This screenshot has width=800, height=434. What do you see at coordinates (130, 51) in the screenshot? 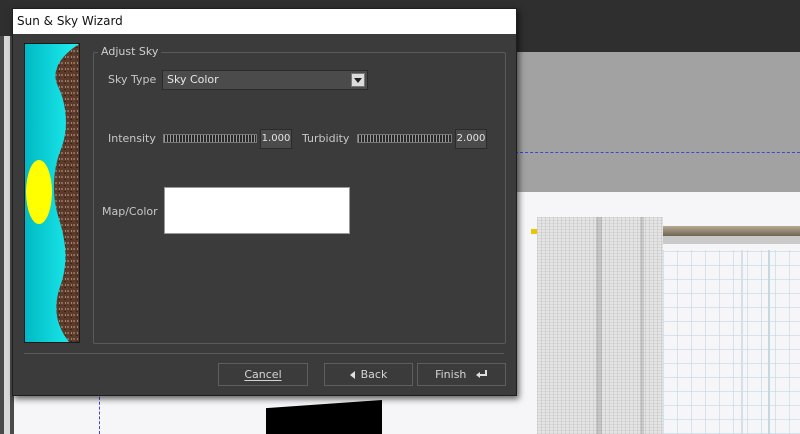
I see `adjust-sky-legend: Adjust Sky` at bounding box center [130, 51].